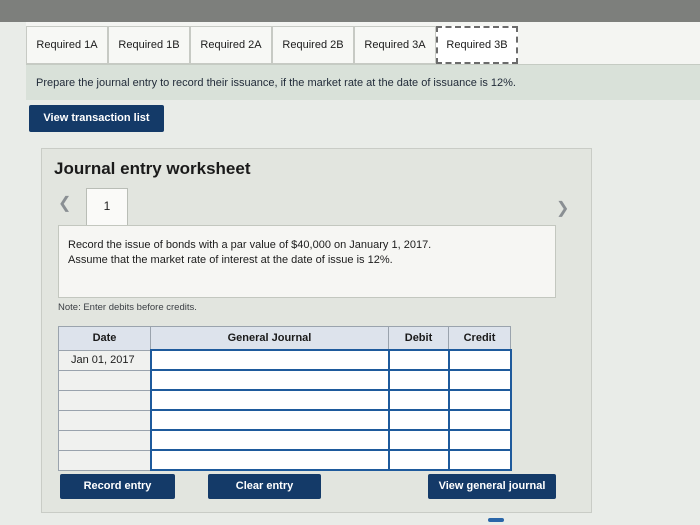 This screenshot has width=700, height=525. I want to click on debits-credits-note: Note: Enter debits before credits., so click(127, 307).